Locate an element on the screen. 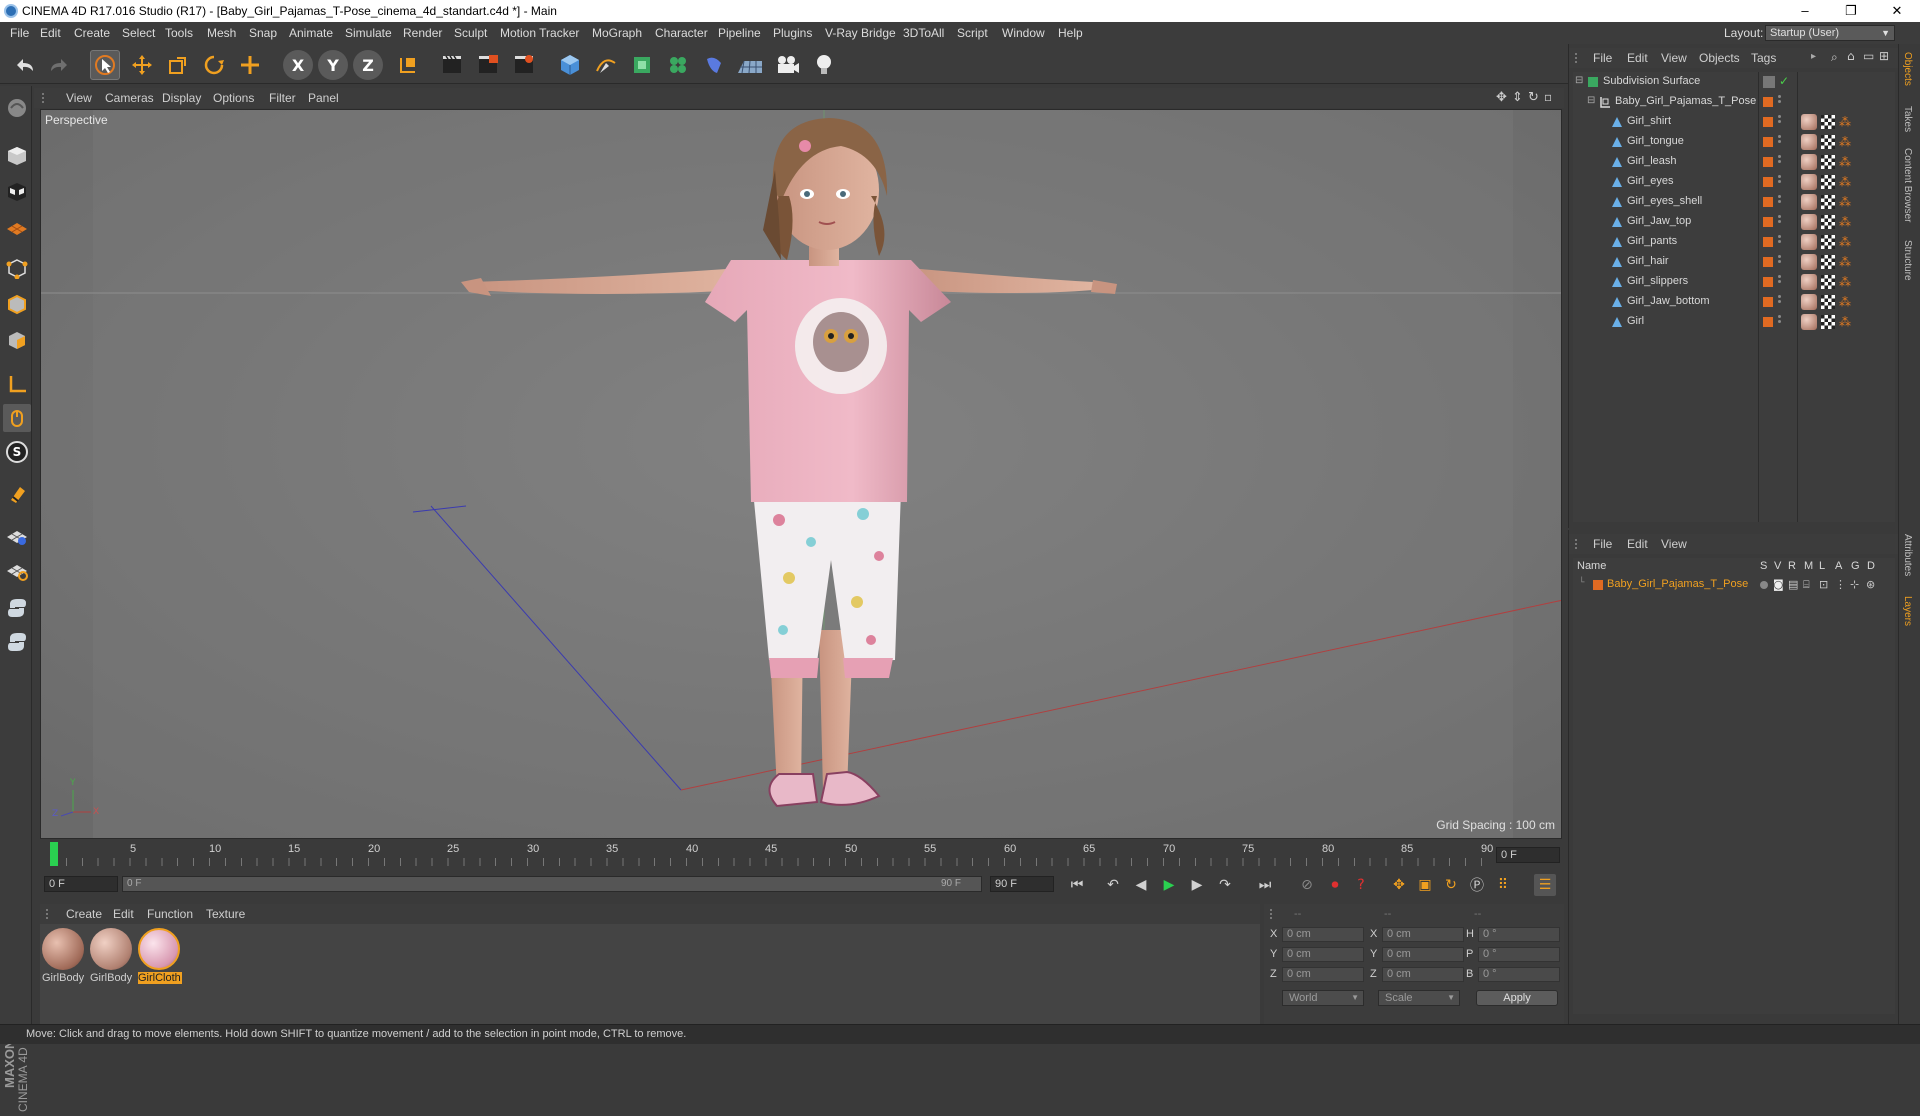 Image resolution: width=1920 pixels, height=1116 pixels. object-row: Girl_tongue ⁂ is located at coordinates (1734, 142).